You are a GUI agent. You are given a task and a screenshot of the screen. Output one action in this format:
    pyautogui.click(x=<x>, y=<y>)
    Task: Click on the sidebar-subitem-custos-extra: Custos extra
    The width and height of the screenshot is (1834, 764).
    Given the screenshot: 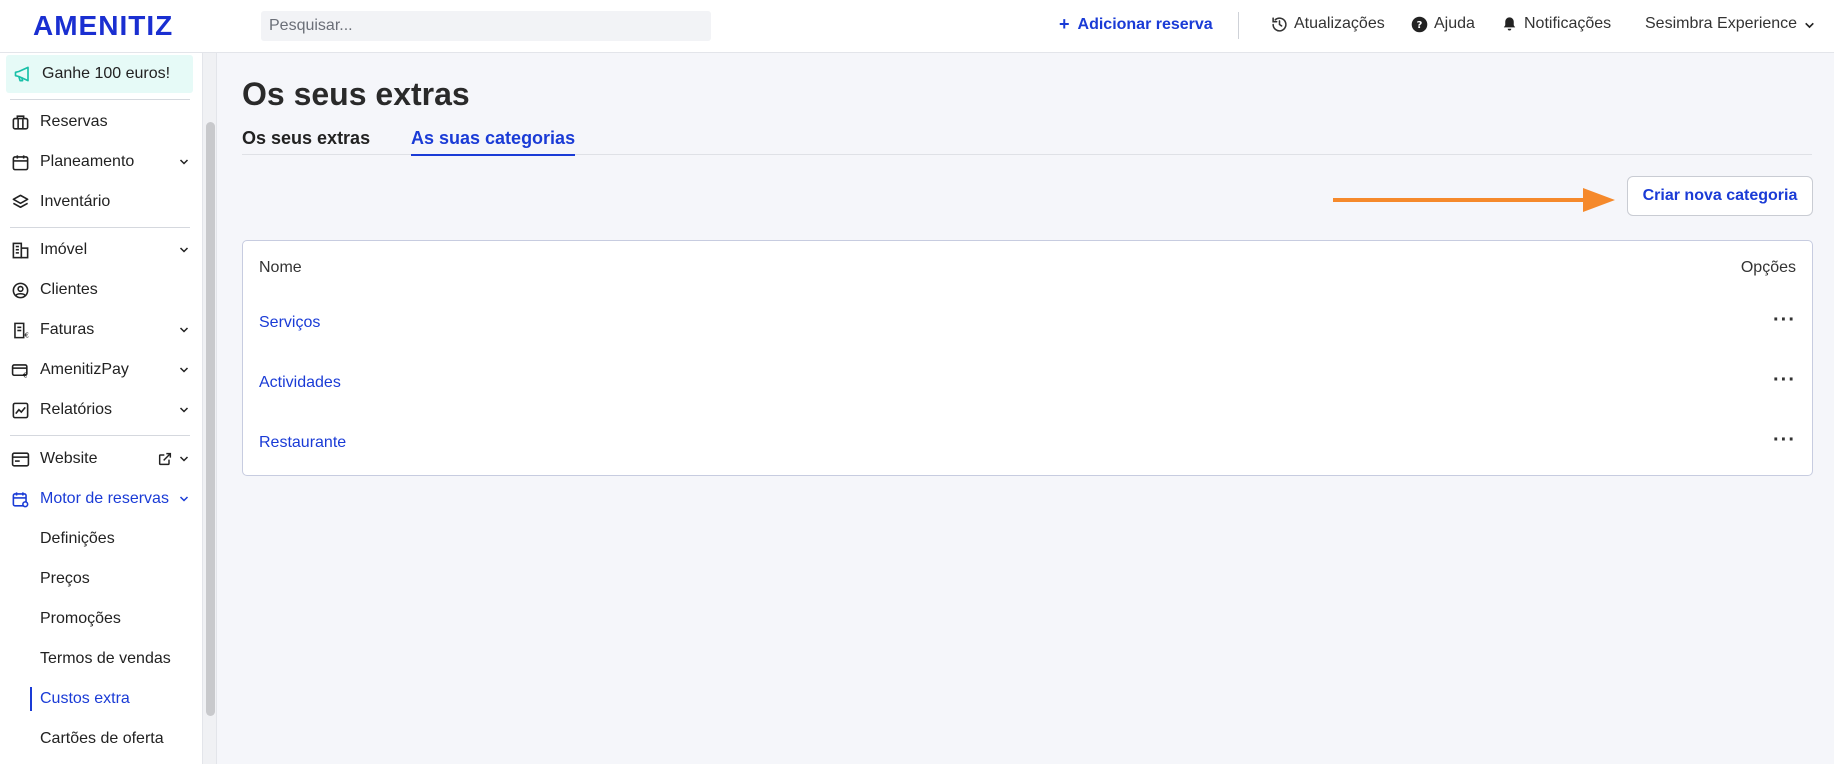 What is the action you would take?
    pyautogui.click(x=85, y=699)
    